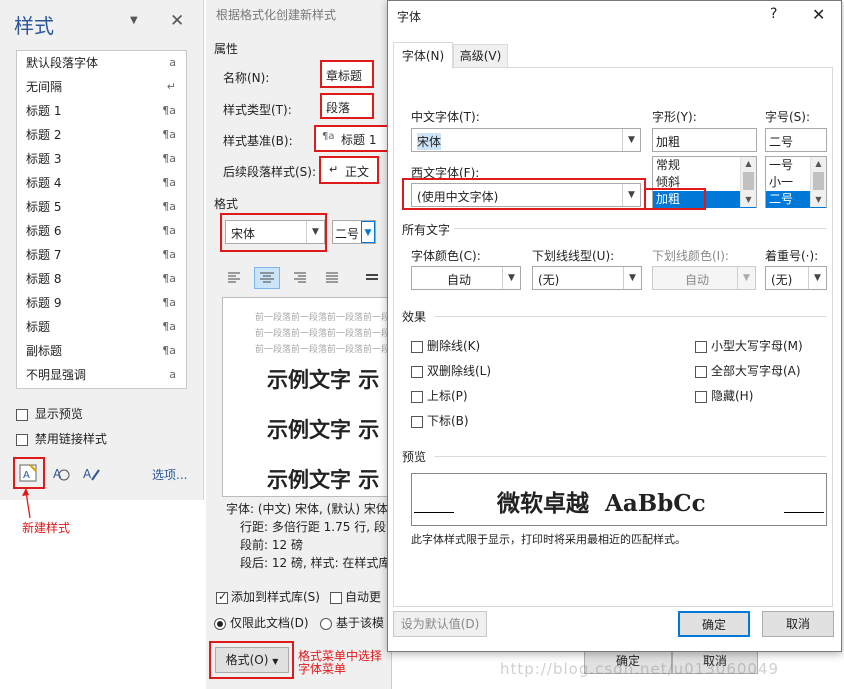 This screenshot has width=844, height=689. Describe the element at coordinates (101, 279) in the screenshot. I see `style-list-item: 标题 8 ¶a` at that location.